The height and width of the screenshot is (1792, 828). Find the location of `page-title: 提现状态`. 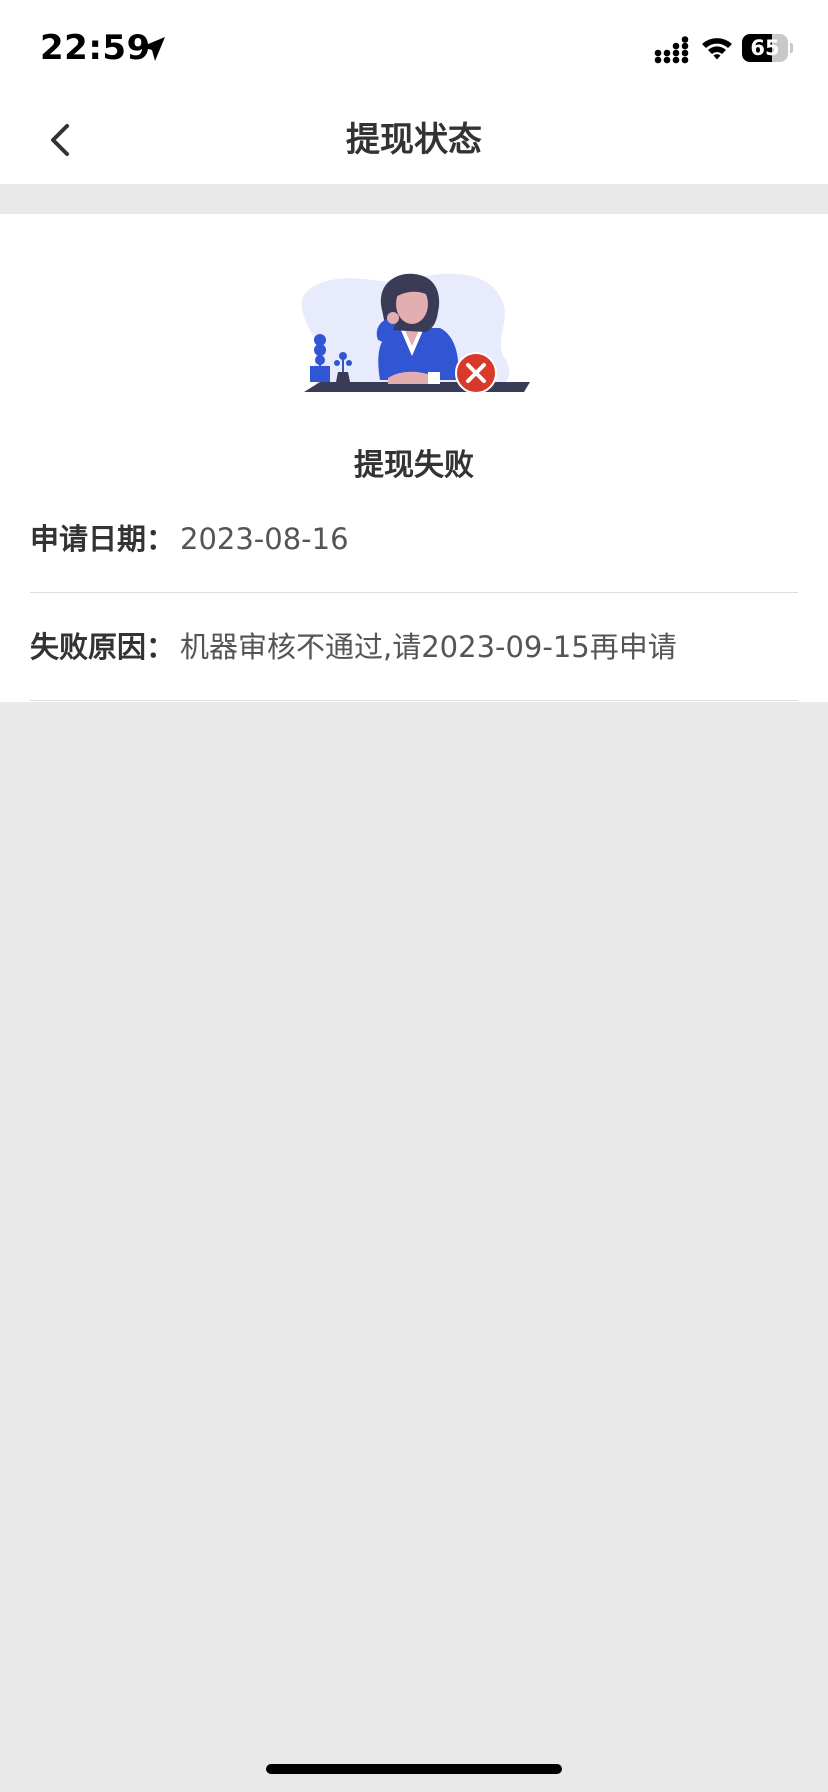

page-title: 提现状态 is located at coordinates (414, 140).